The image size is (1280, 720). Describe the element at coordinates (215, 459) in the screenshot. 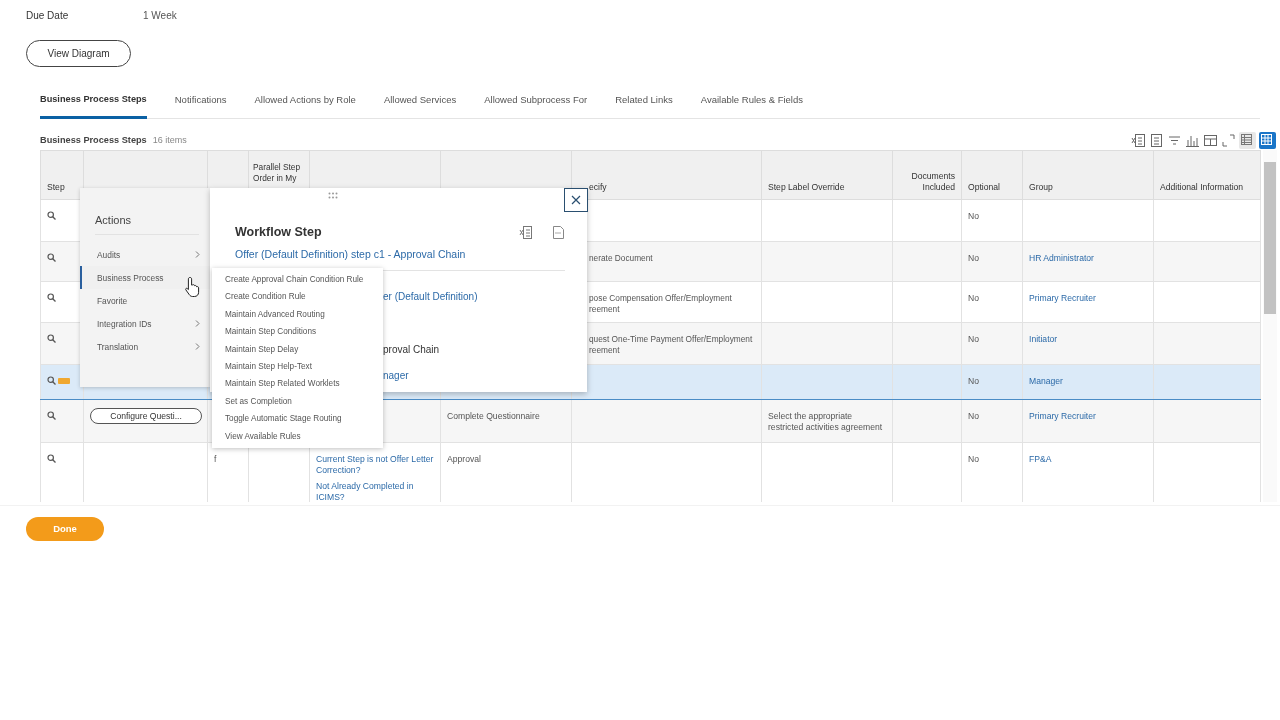

I see `table-cell: f` at that location.